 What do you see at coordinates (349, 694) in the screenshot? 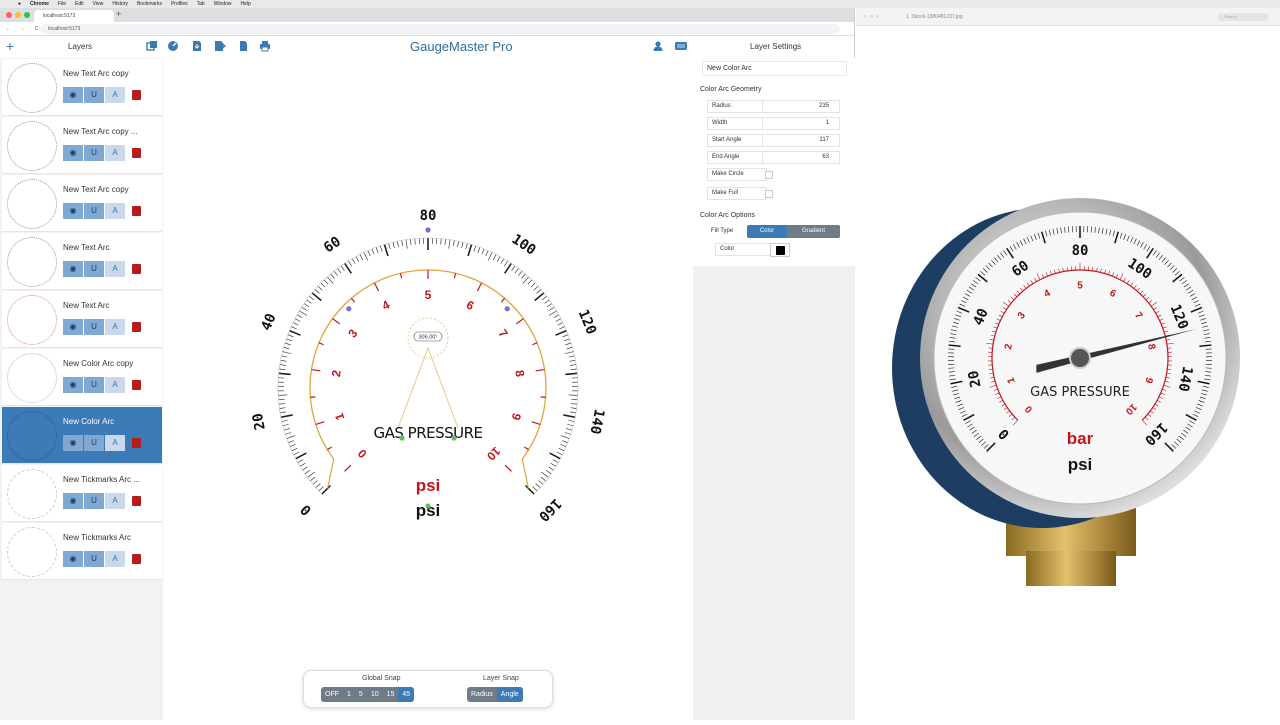
I see `global-snap-option: 1` at bounding box center [349, 694].